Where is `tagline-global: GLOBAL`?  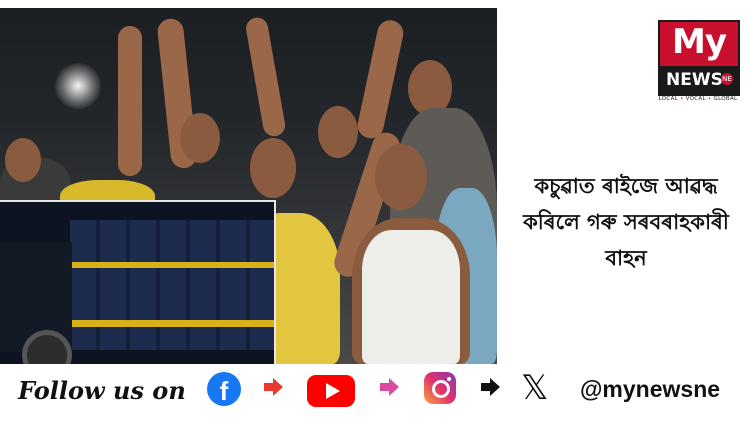 tagline-global: GLOBAL is located at coordinates (725, 99).